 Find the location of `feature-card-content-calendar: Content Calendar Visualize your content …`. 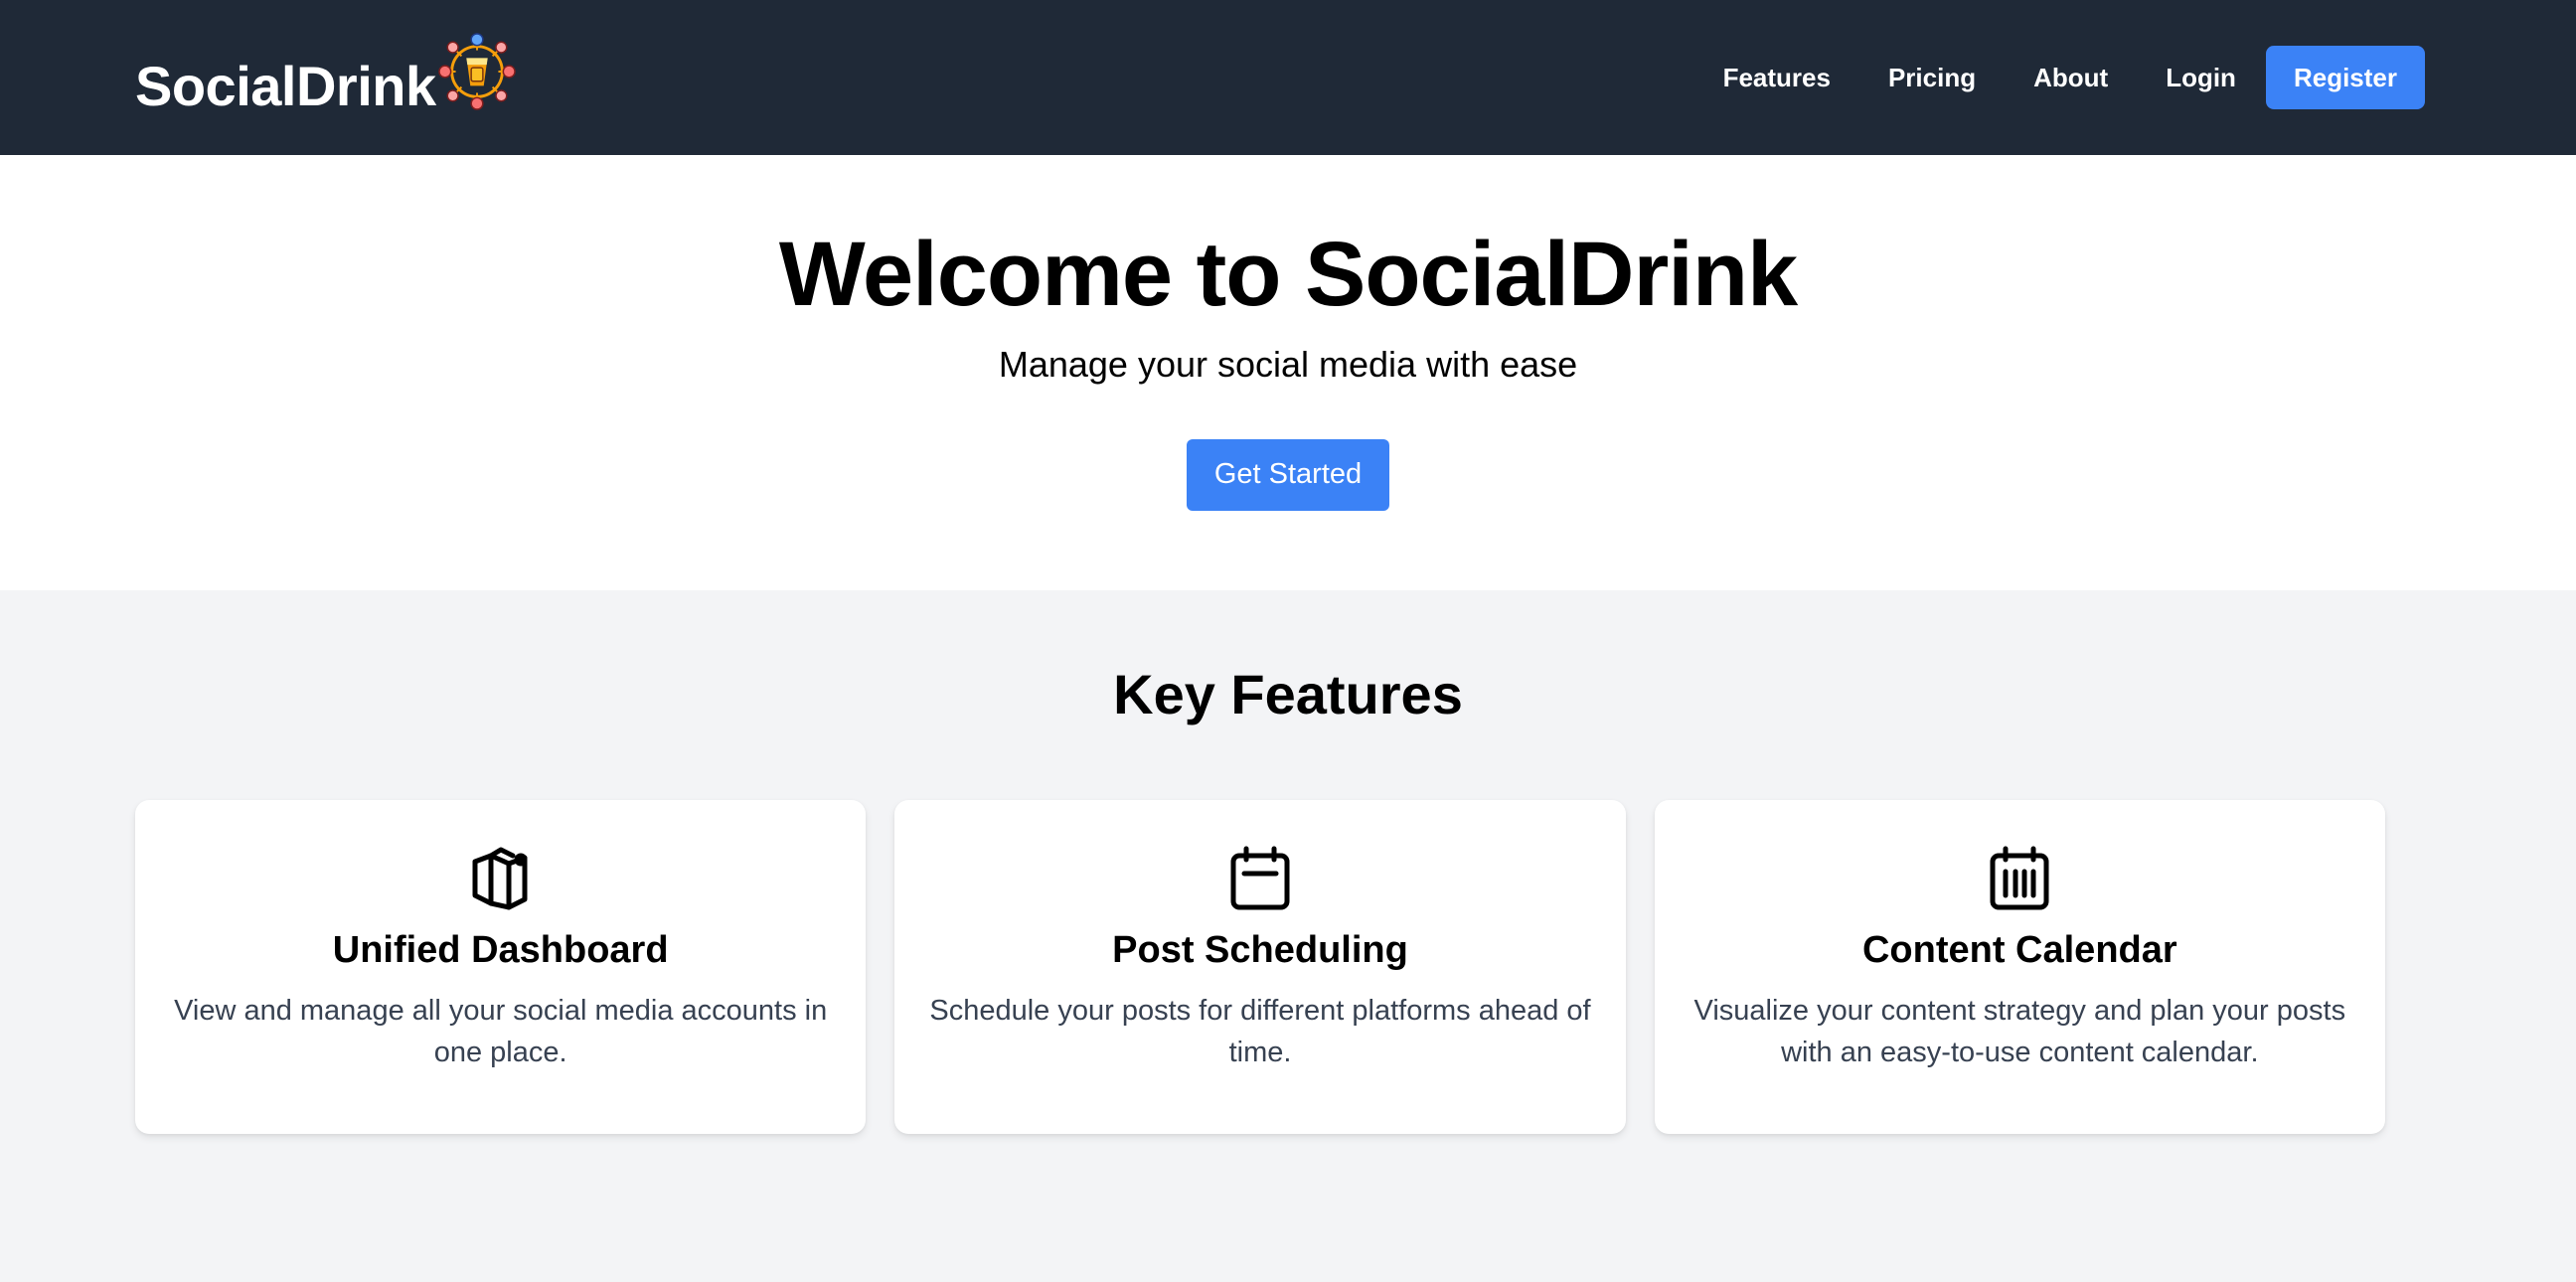

feature-card-content-calendar: Content Calendar Visualize your content … is located at coordinates (2019, 967).